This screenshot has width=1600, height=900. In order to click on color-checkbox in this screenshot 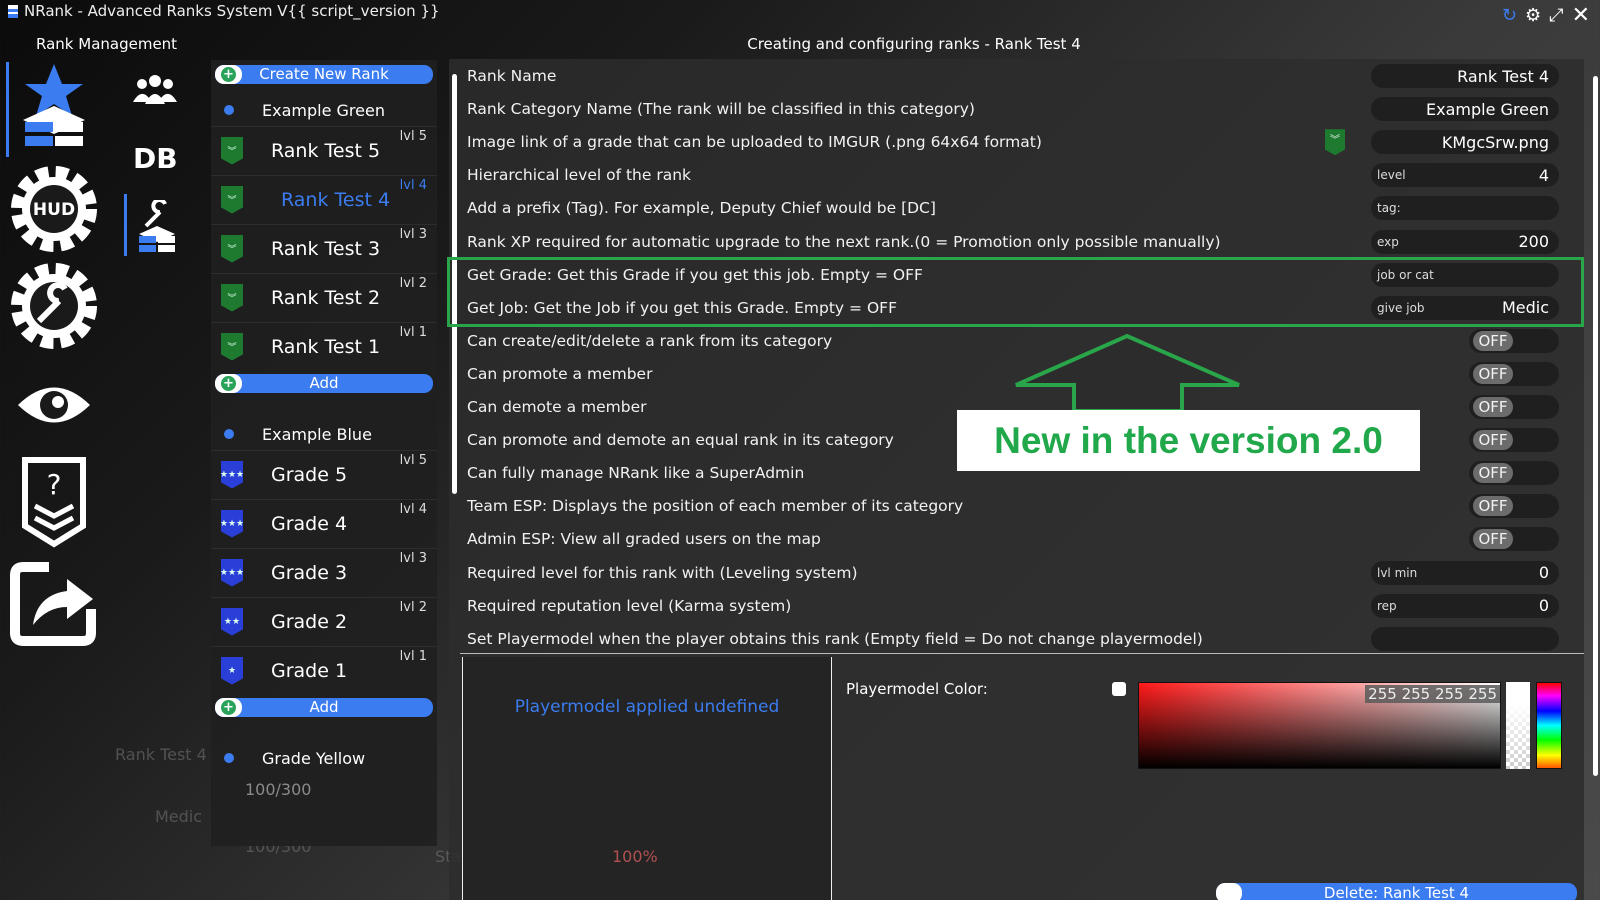, I will do `click(1119, 689)`.